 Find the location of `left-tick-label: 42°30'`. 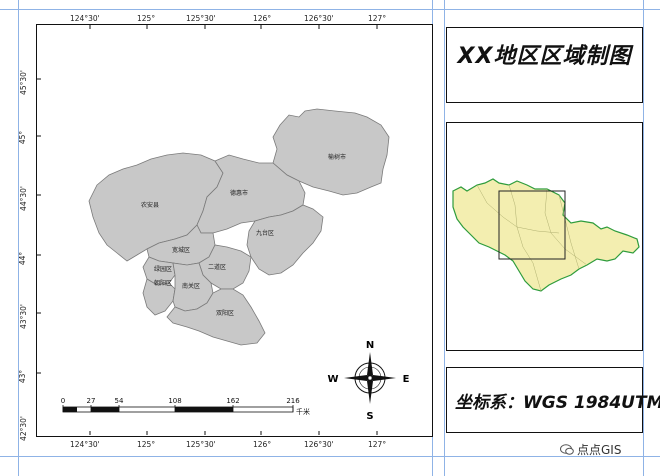

left-tick-label: 42°30' is located at coordinates (23, 428).